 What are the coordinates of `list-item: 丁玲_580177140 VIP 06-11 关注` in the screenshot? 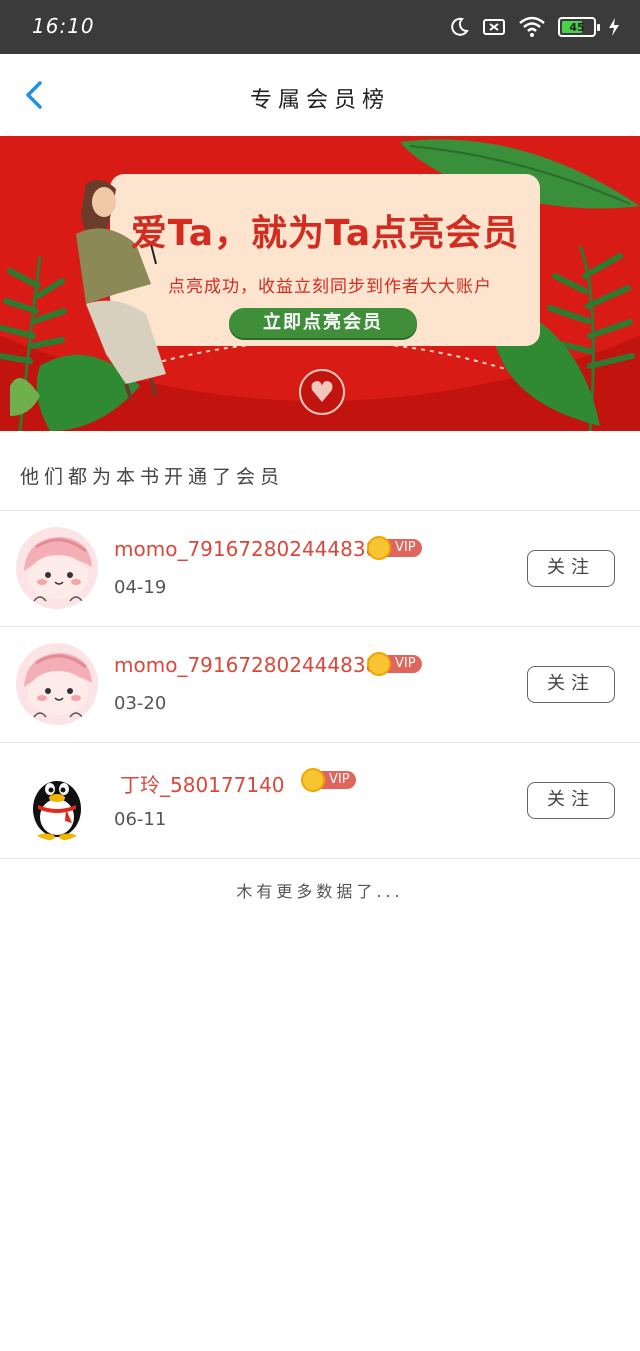 It's located at (320, 801).